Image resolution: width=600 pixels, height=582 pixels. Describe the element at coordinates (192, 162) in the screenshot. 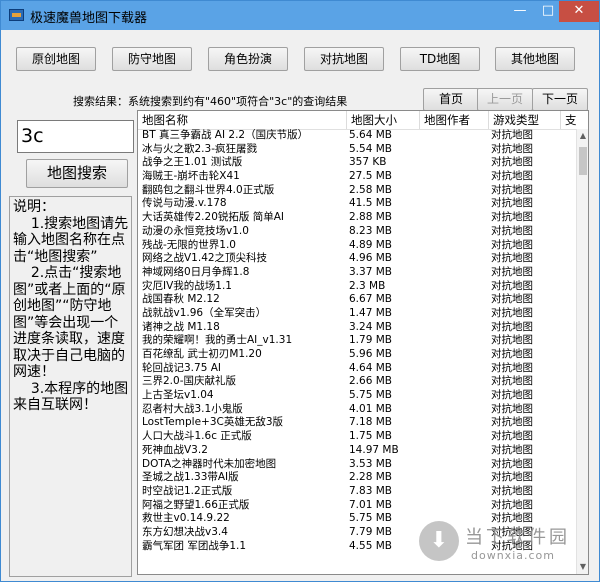

I see `cell-map-name: 战争之王1.01 测试版` at that location.